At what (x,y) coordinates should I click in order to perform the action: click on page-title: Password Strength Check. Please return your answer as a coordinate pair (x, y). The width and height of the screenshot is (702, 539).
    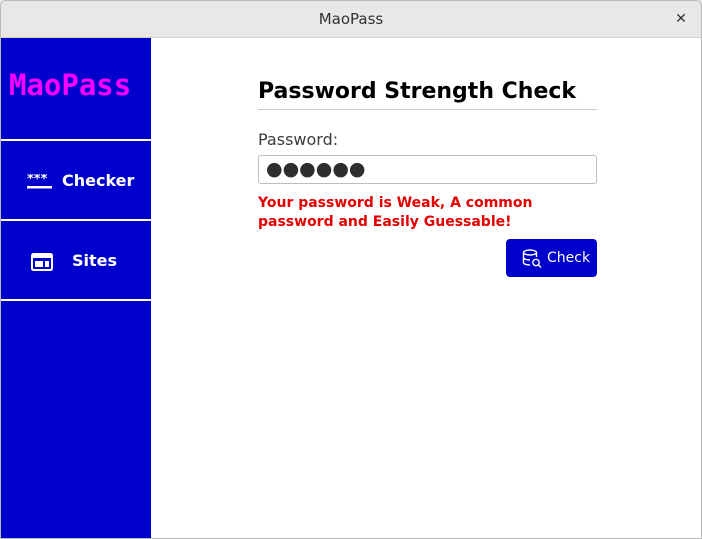
    Looking at the image, I should click on (427, 94).